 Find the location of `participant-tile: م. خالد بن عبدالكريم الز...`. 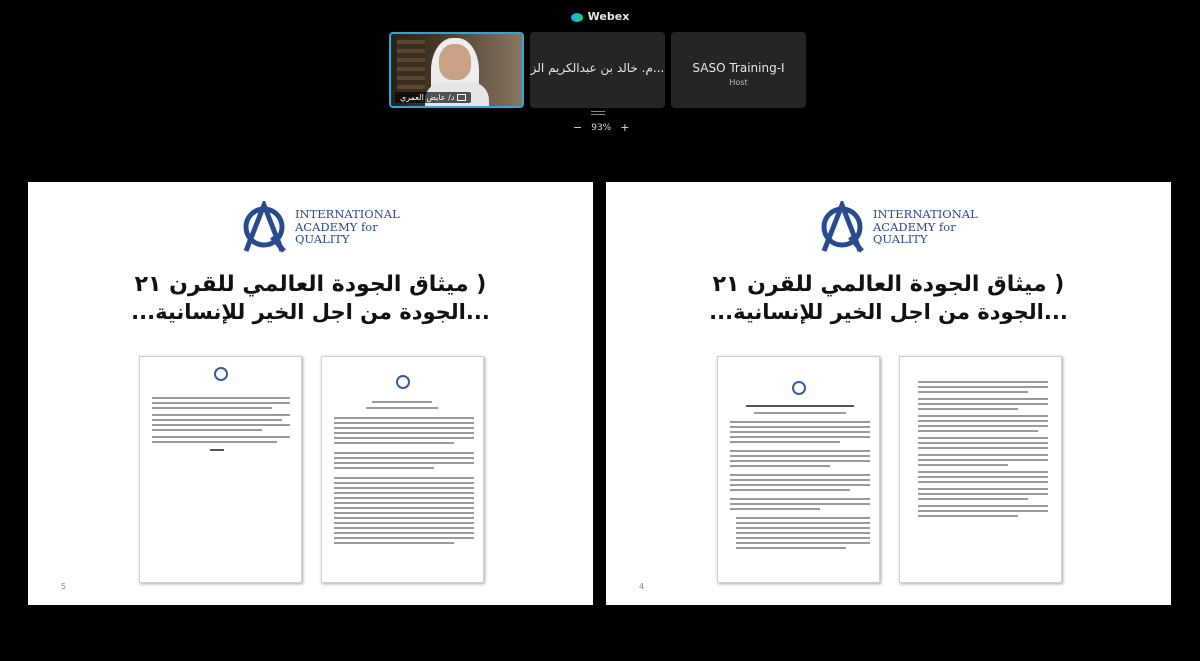

participant-tile: م. خالد بن عبدالكريم الز... is located at coordinates (597, 70).